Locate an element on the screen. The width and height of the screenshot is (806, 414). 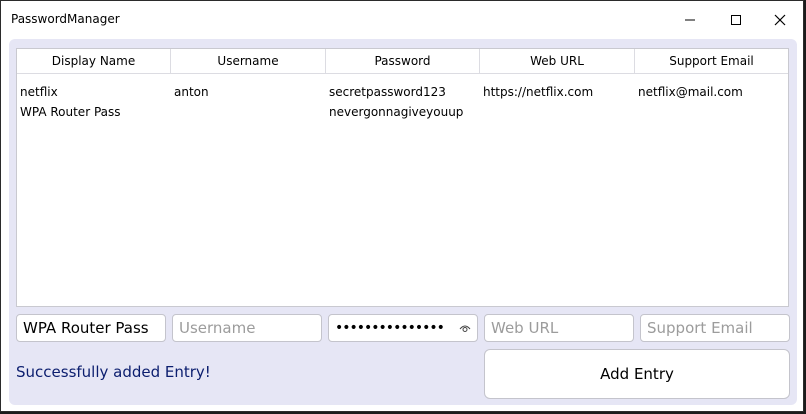
close-button is located at coordinates (780, 20).